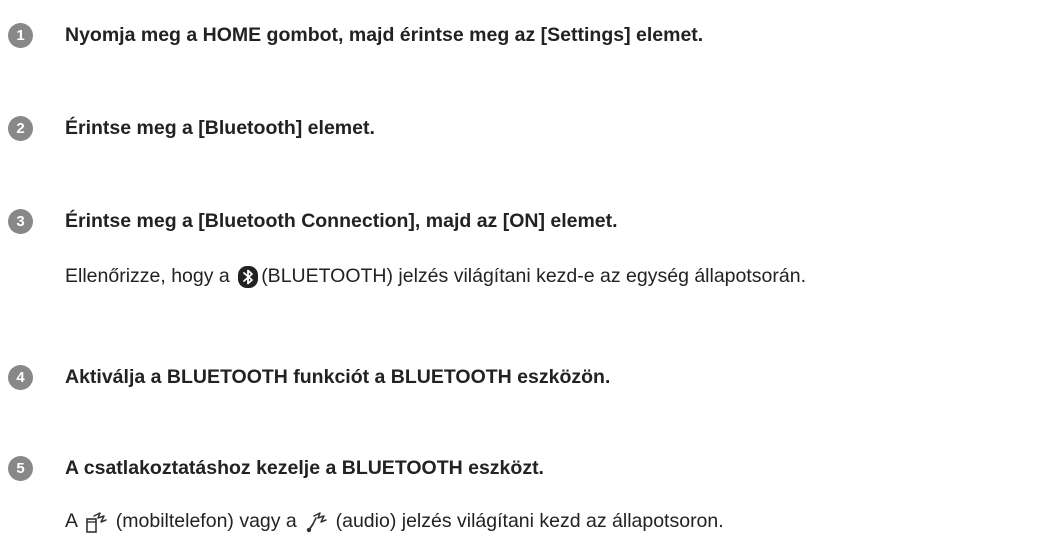  What do you see at coordinates (316, 522) in the screenshot?
I see `audio-bluetooth-icon` at bounding box center [316, 522].